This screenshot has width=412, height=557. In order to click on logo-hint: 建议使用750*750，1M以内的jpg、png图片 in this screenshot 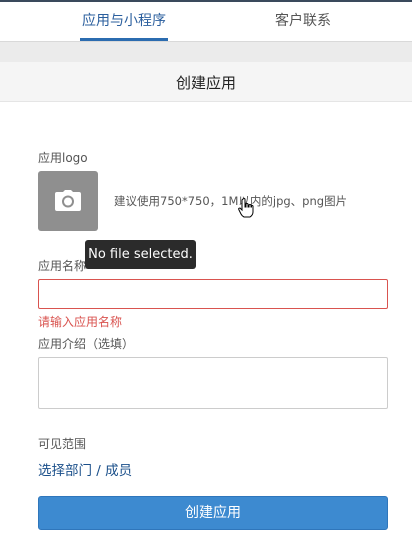, I will do `click(231, 201)`.